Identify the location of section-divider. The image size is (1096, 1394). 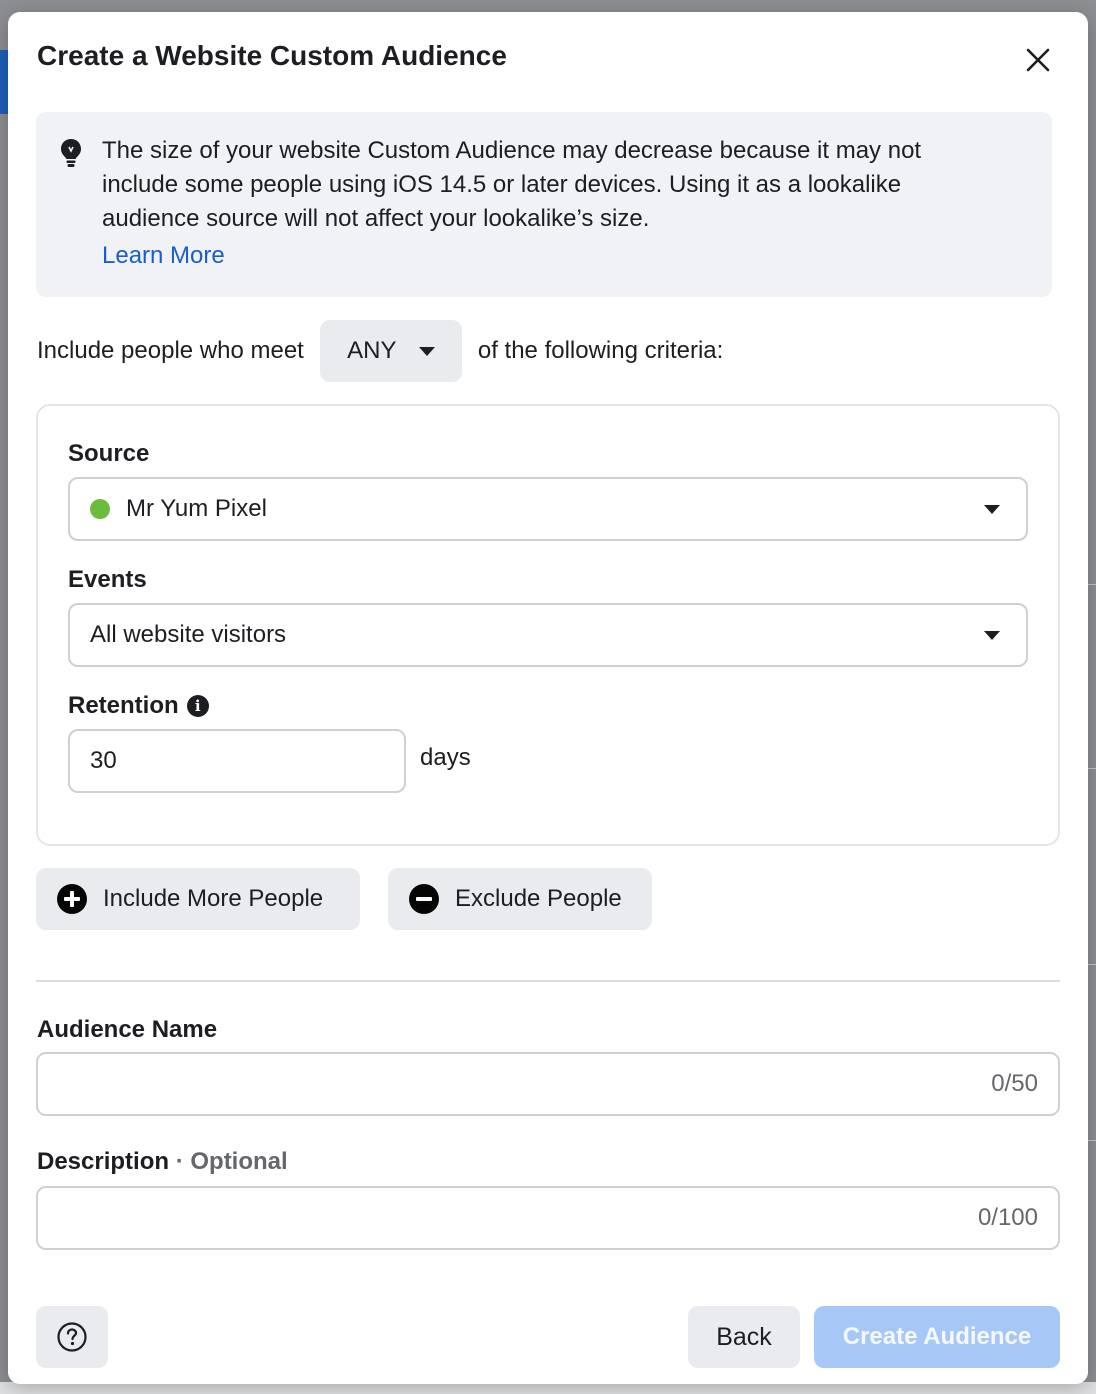
(548, 981).